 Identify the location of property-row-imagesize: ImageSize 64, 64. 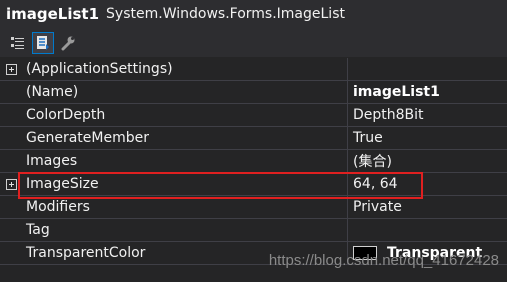
(253, 184).